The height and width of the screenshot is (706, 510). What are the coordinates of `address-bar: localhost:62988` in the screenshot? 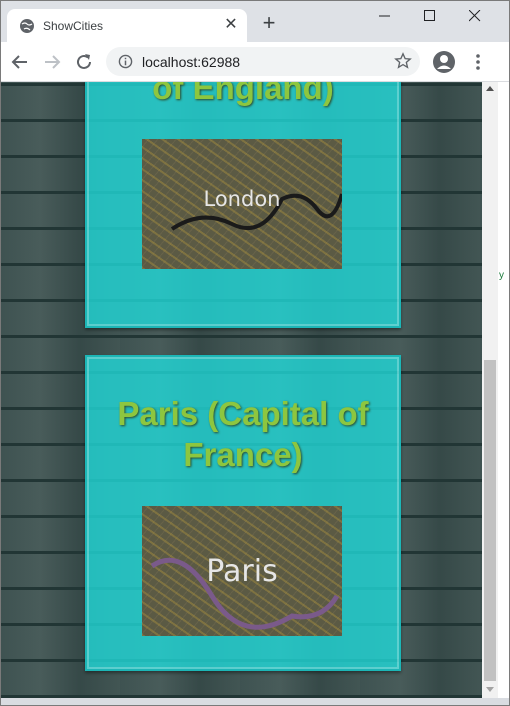 It's located at (263, 61).